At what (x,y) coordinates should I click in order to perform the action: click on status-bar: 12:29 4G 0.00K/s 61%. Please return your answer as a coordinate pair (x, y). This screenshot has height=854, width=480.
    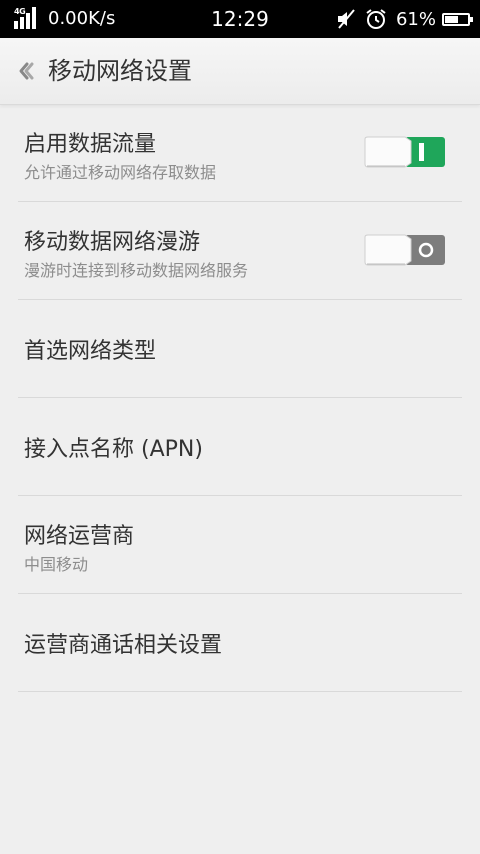
    Looking at the image, I should click on (240, 19).